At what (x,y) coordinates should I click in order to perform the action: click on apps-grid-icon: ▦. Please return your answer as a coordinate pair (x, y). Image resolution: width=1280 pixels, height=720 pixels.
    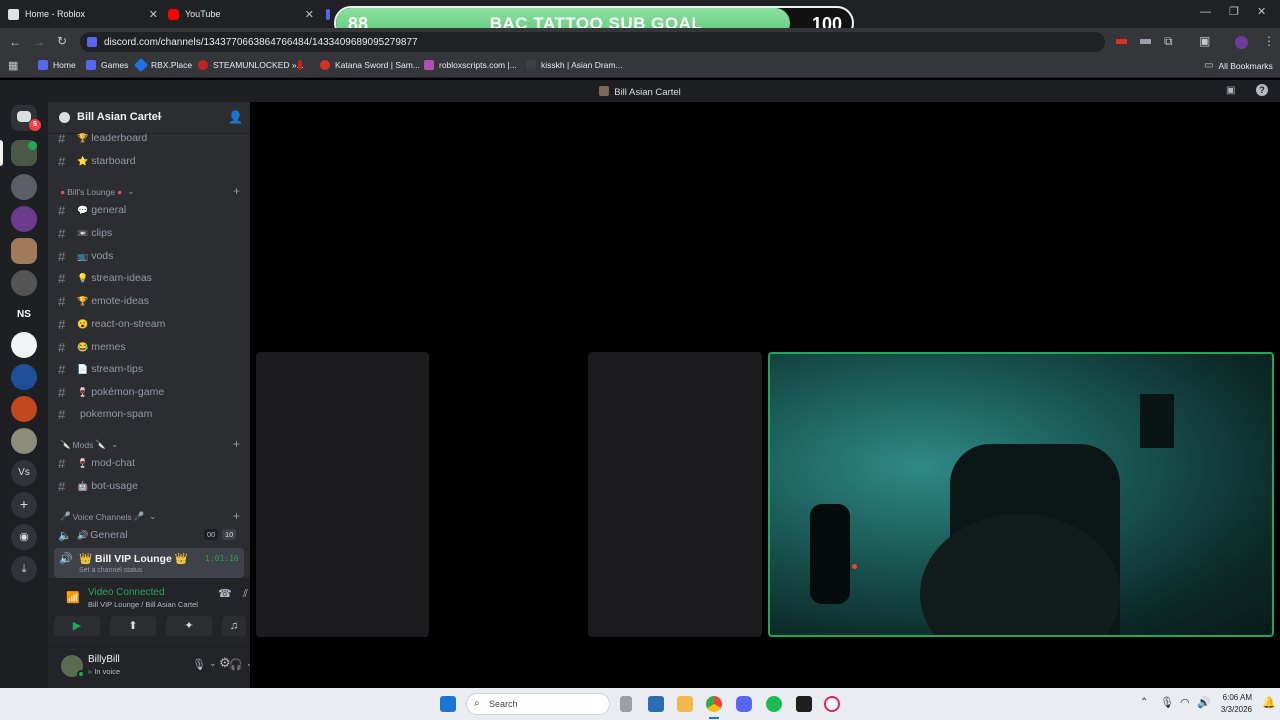
    Looking at the image, I should click on (13, 65).